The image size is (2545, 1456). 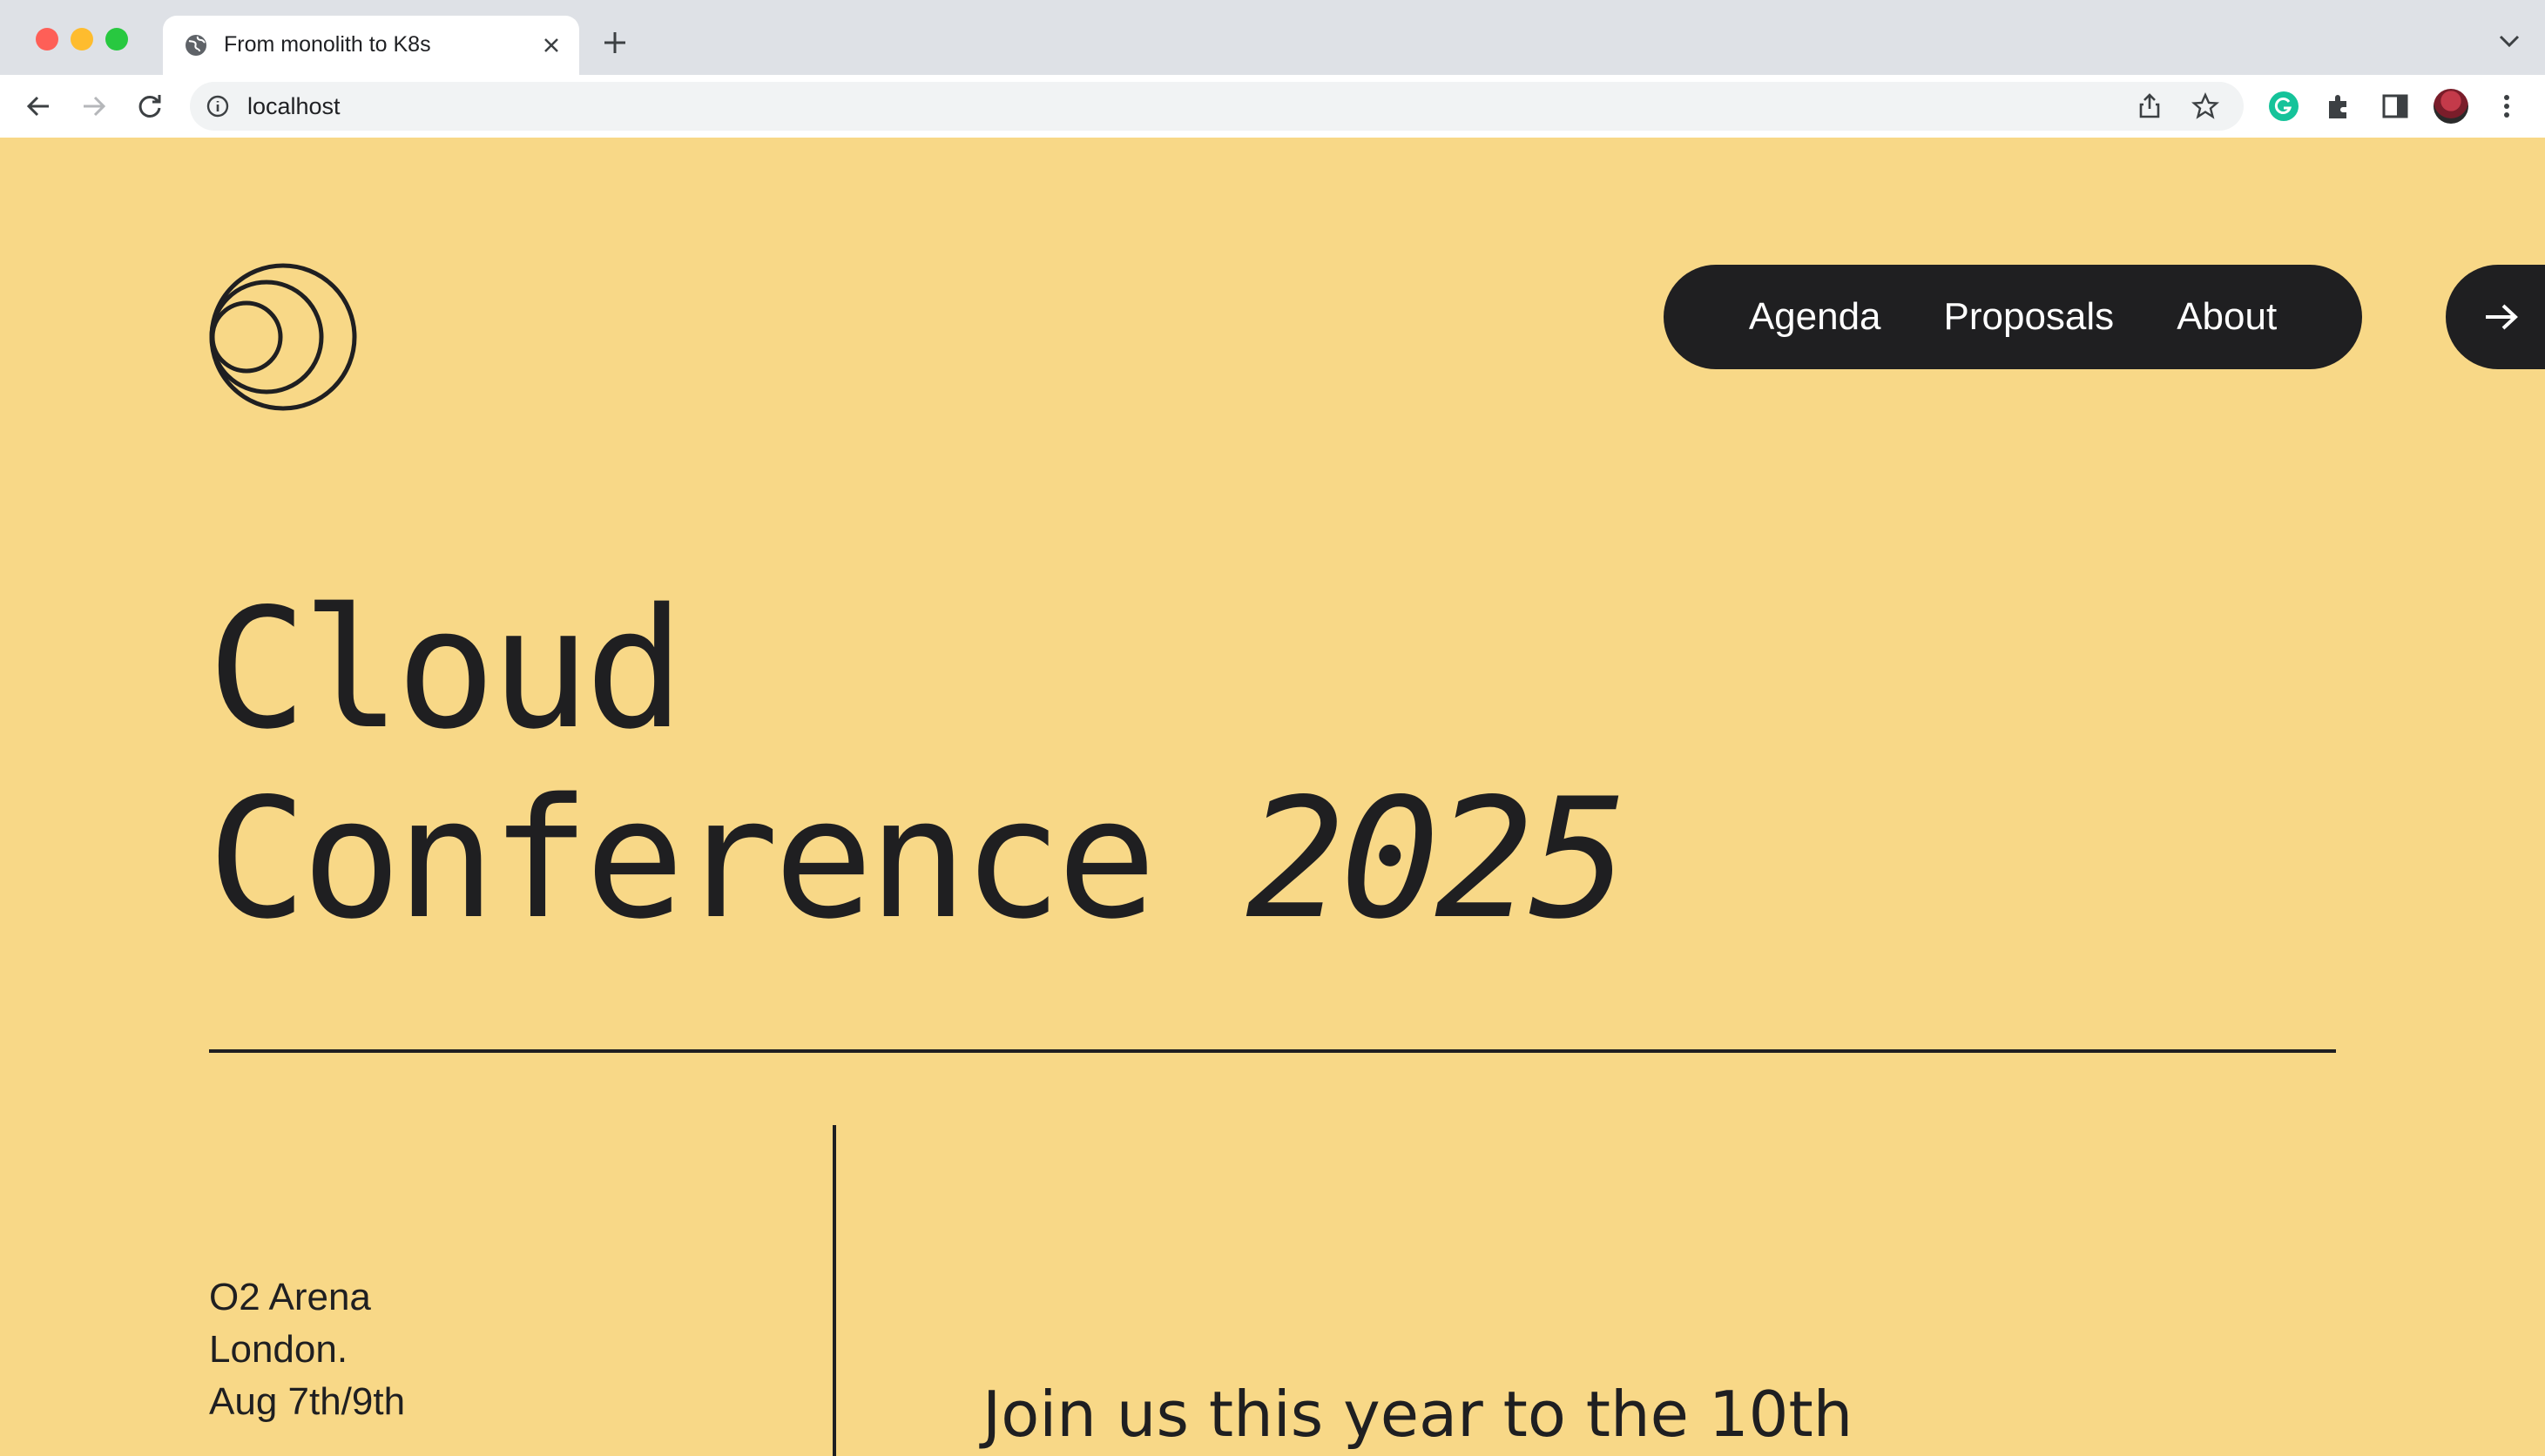 What do you see at coordinates (327, 44) in the screenshot?
I see `tab-title: From monolith to K8s` at bounding box center [327, 44].